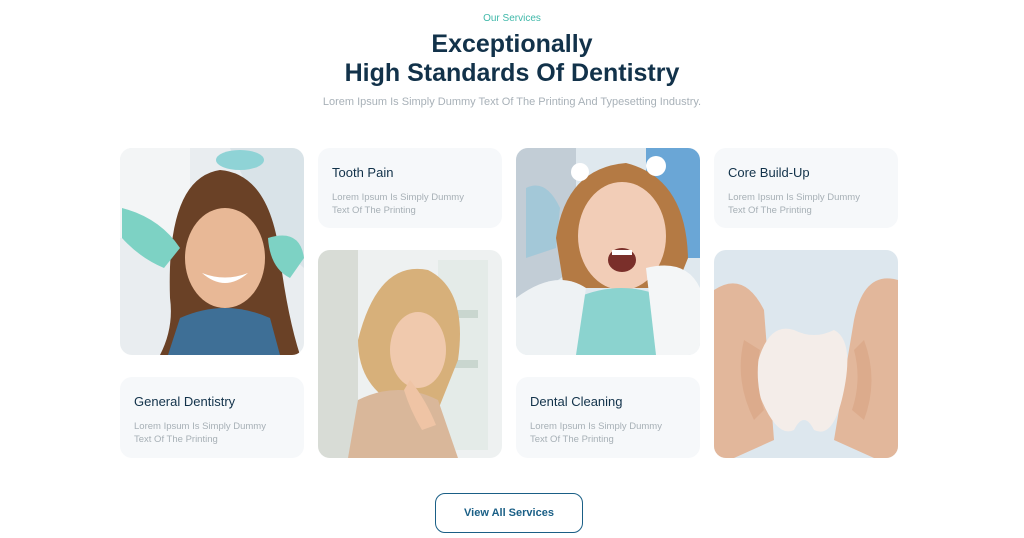  What do you see at coordinates (185, 401) in the screenshot?
I see `service-card-title: General Dentistry` at bounding box center [185, 401].